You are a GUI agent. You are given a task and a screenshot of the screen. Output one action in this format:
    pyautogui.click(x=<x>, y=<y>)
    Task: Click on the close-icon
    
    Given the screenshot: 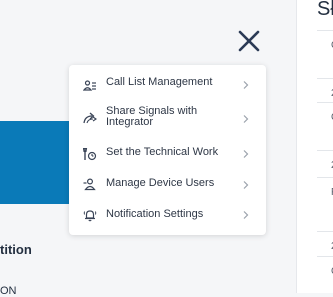 What is the action you would take?
    pyautogui.click(x=249, y=41)
    